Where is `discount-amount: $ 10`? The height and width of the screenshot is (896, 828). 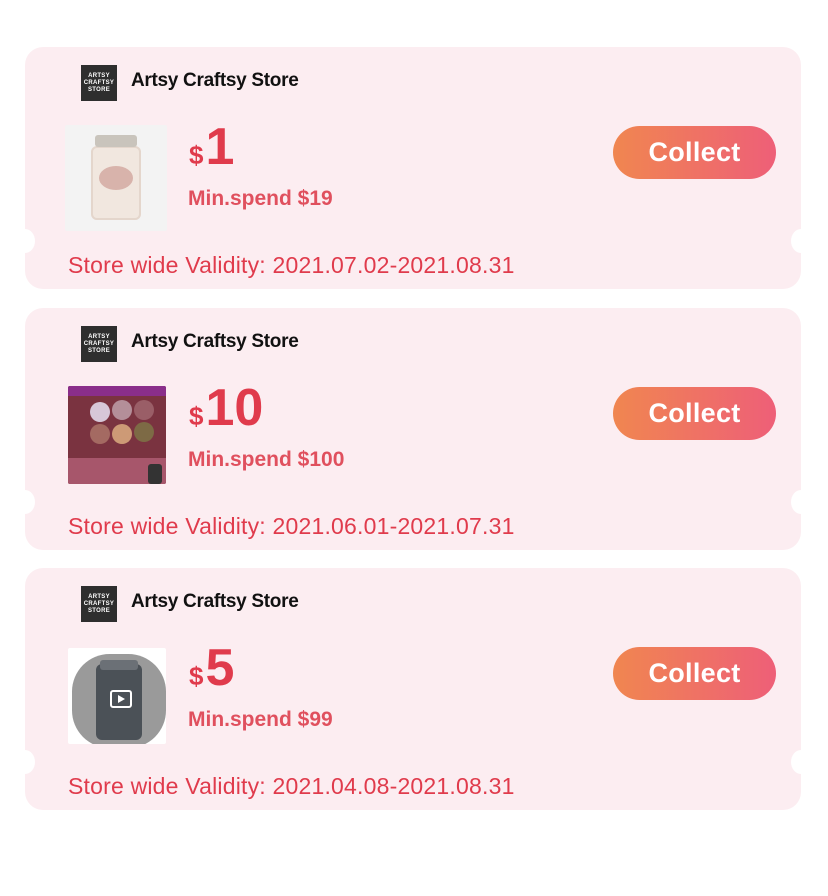 discount-amount: $ 10 is located at coordinates (226, 408).